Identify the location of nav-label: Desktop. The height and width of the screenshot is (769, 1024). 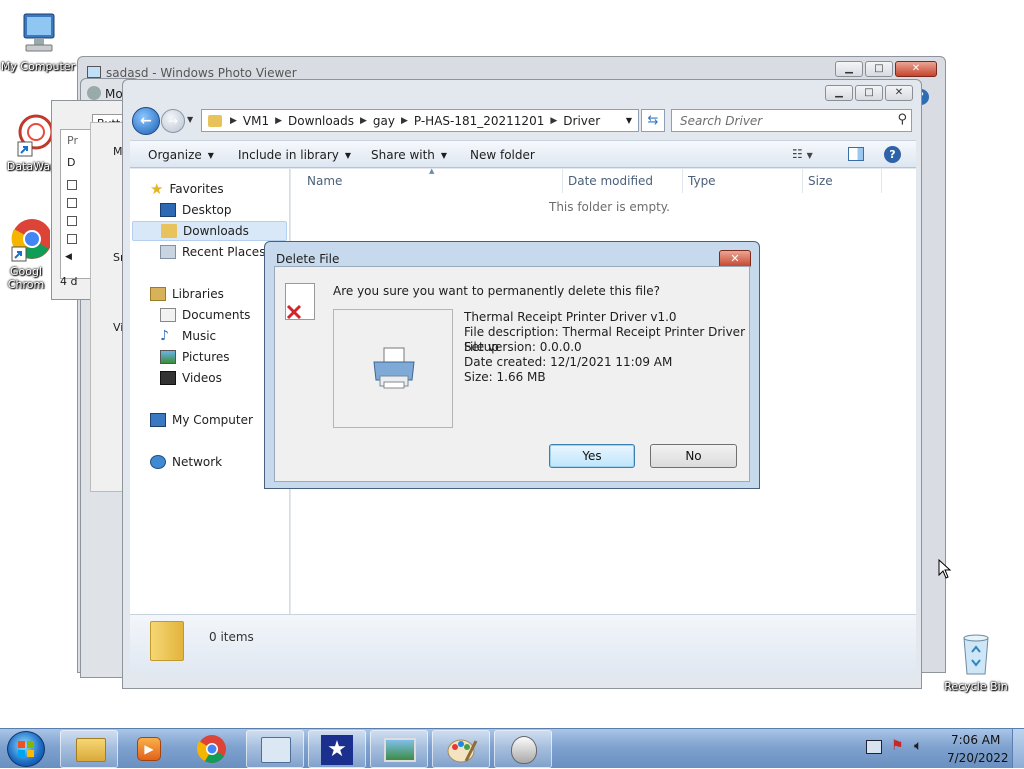
(207, 210).